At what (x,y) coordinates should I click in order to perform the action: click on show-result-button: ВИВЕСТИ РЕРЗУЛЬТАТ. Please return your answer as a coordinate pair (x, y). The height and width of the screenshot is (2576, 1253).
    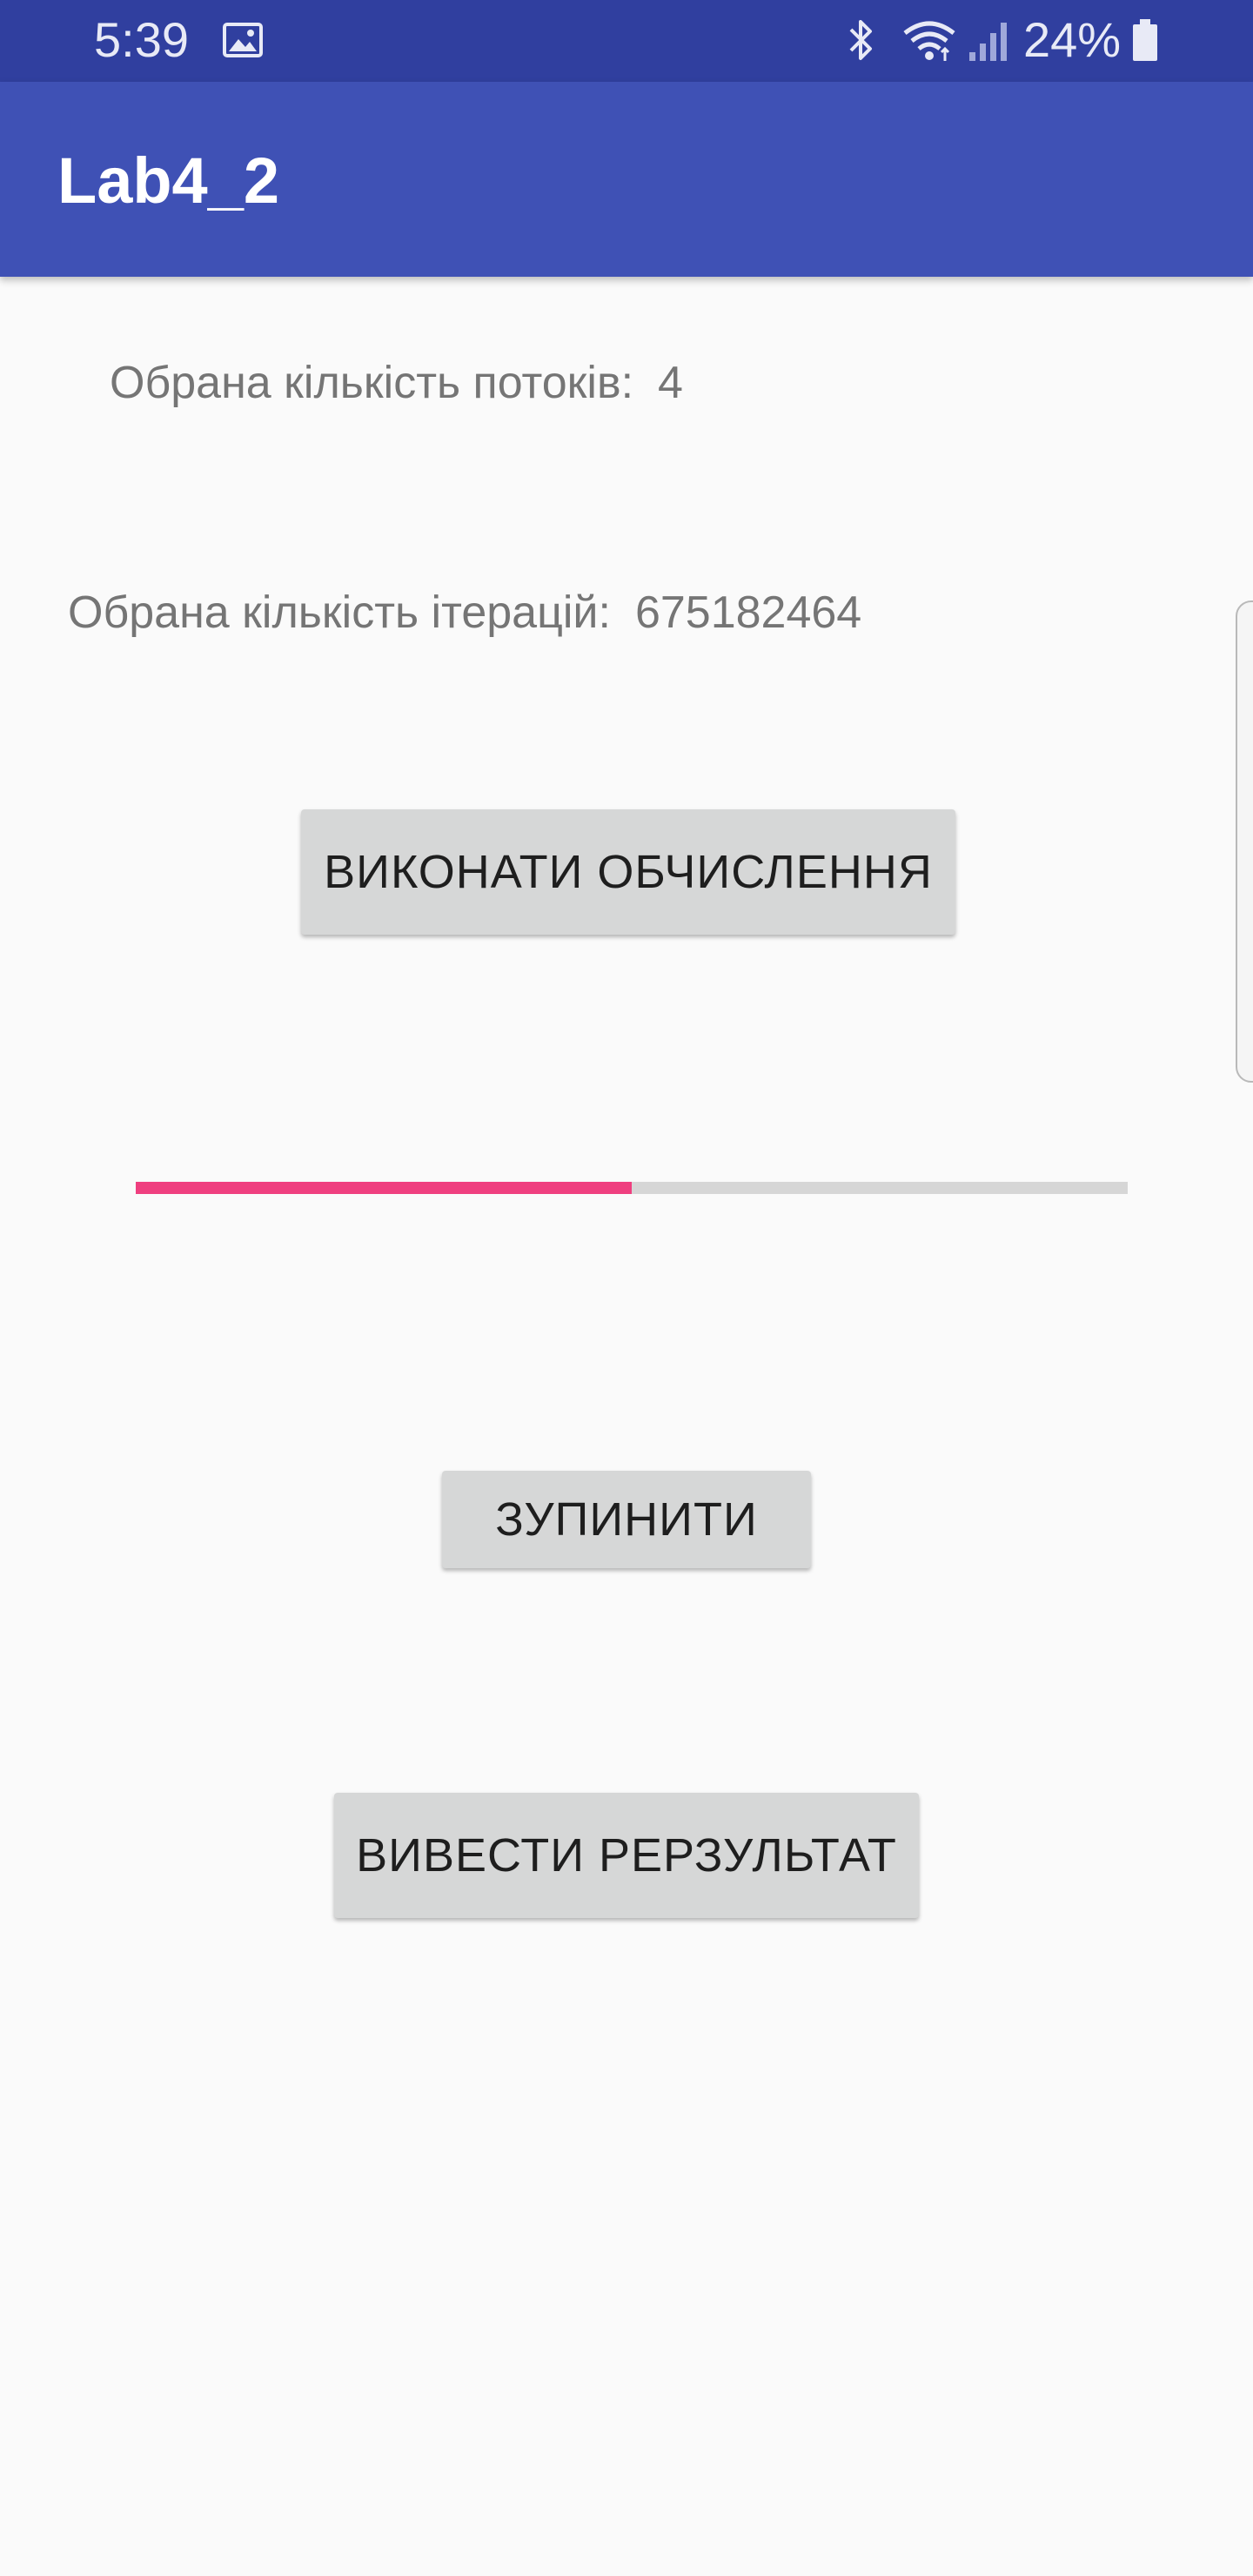
    Looking at the image, I should click on (626, 1856).